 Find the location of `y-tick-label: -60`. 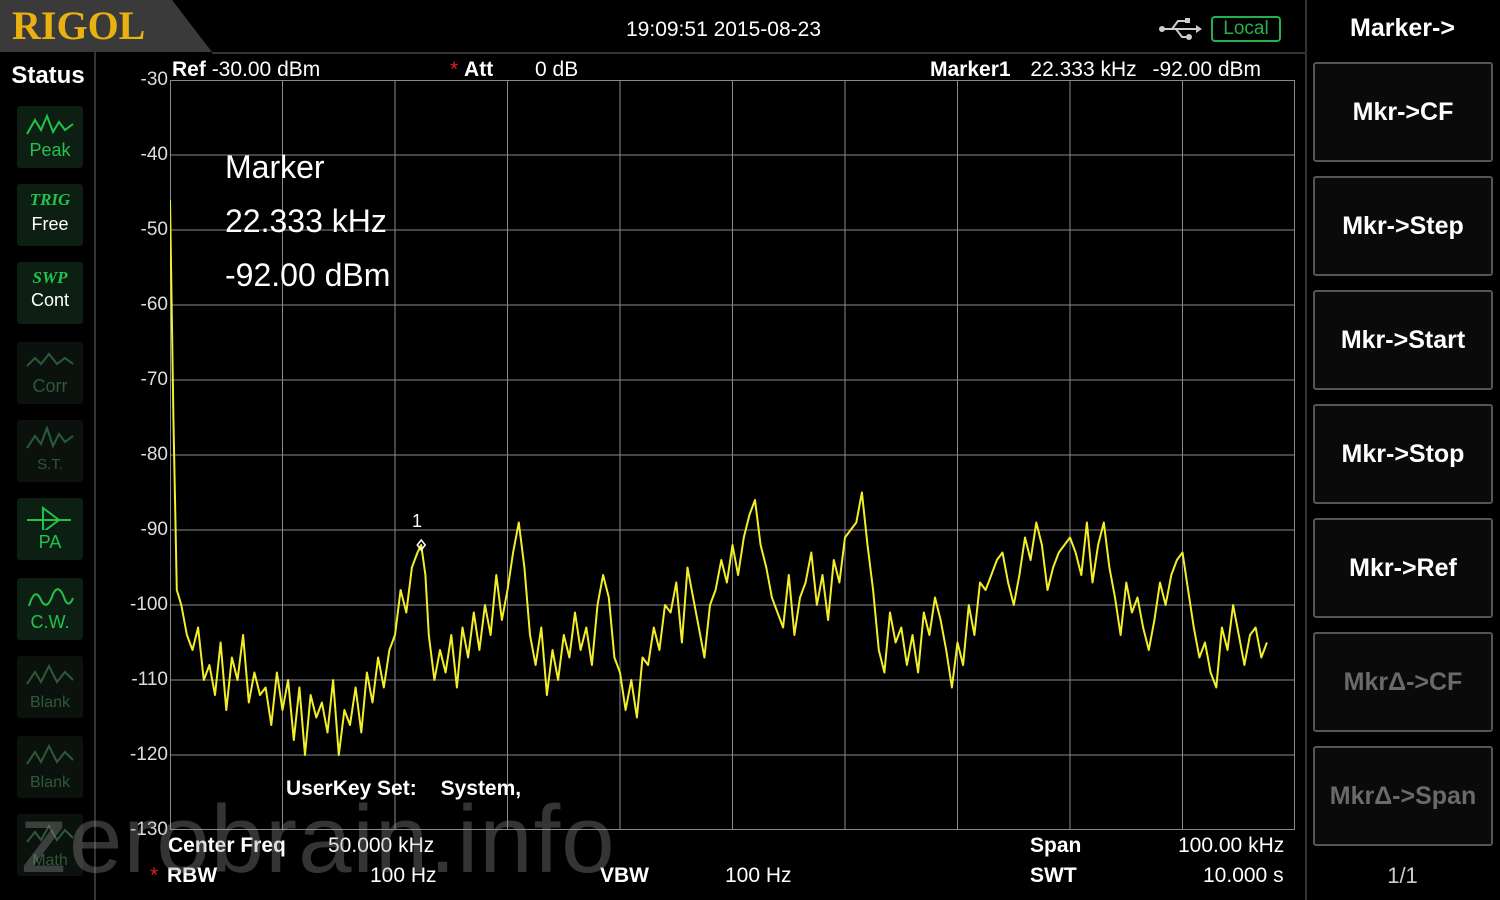

y-tick-label: -60 is located at coordinates (154, 304).